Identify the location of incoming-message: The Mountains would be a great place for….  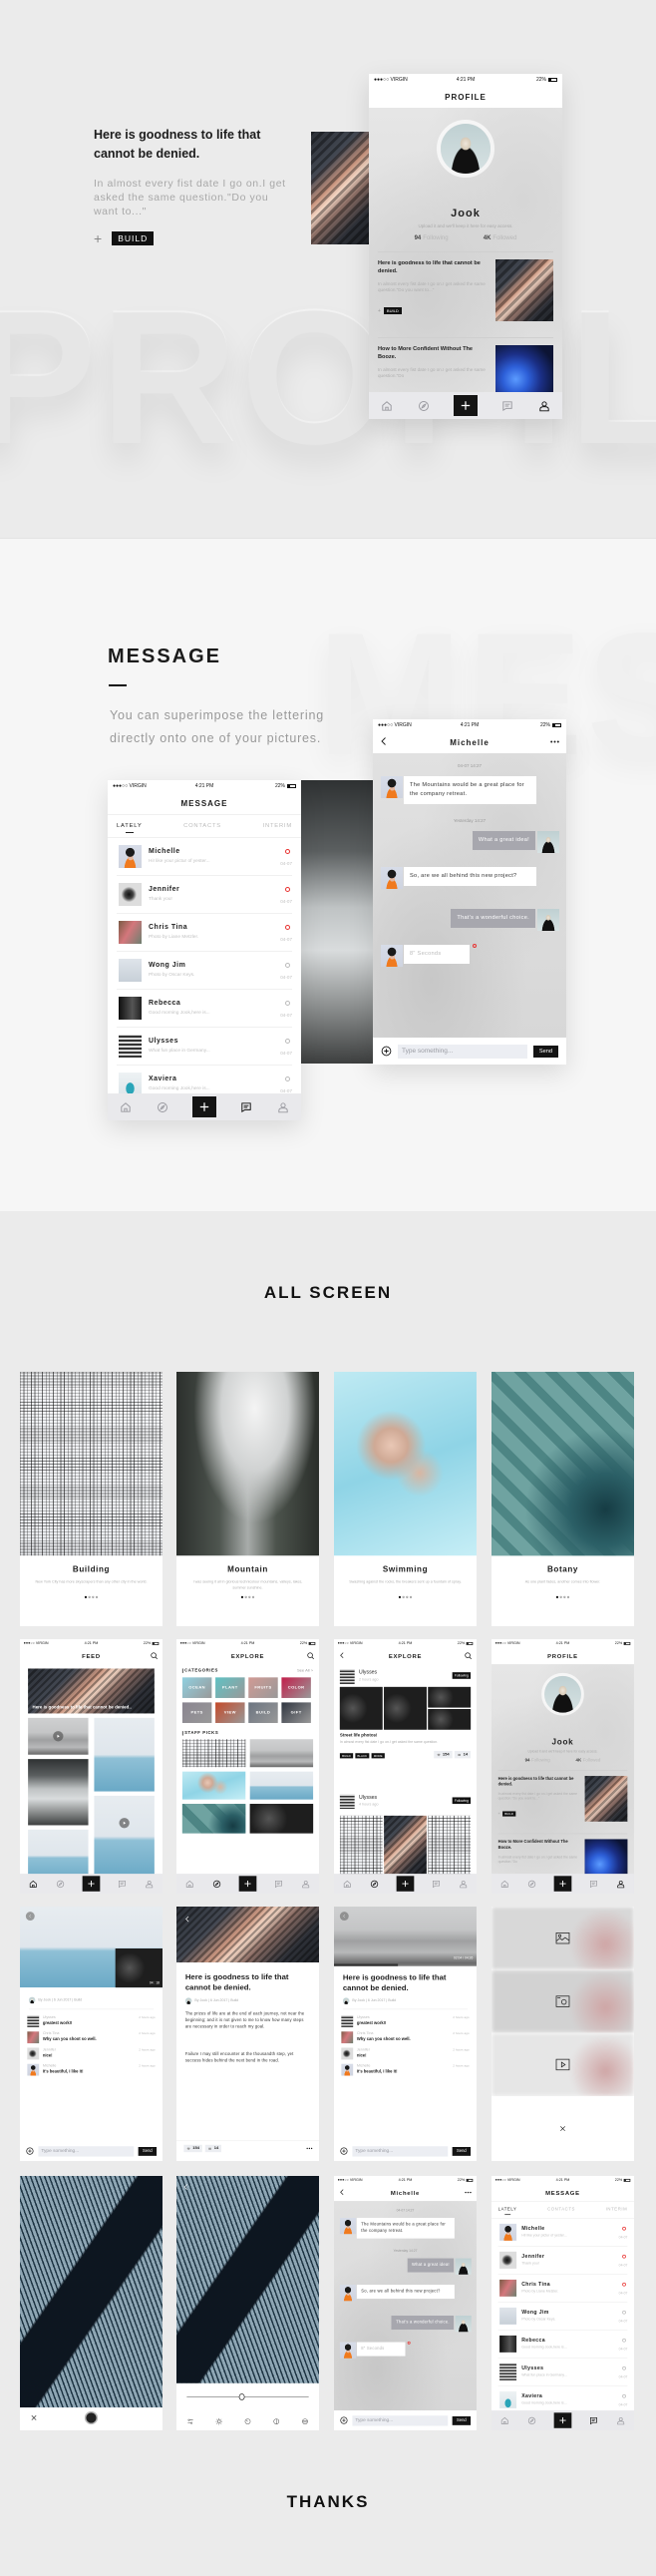
(405, 2230).